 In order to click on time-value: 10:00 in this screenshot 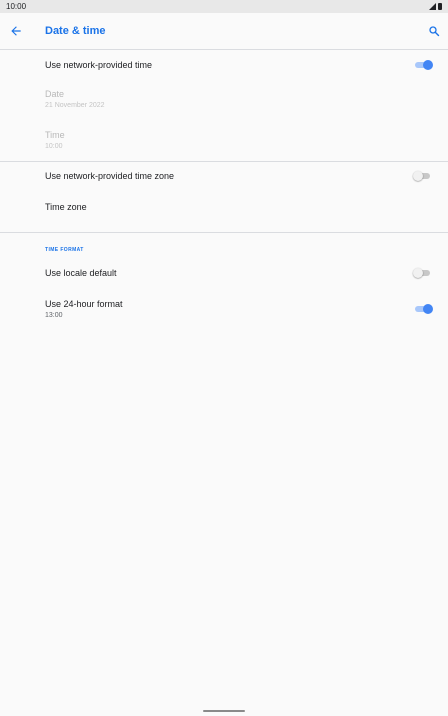, I will do `click(54, 146)`.